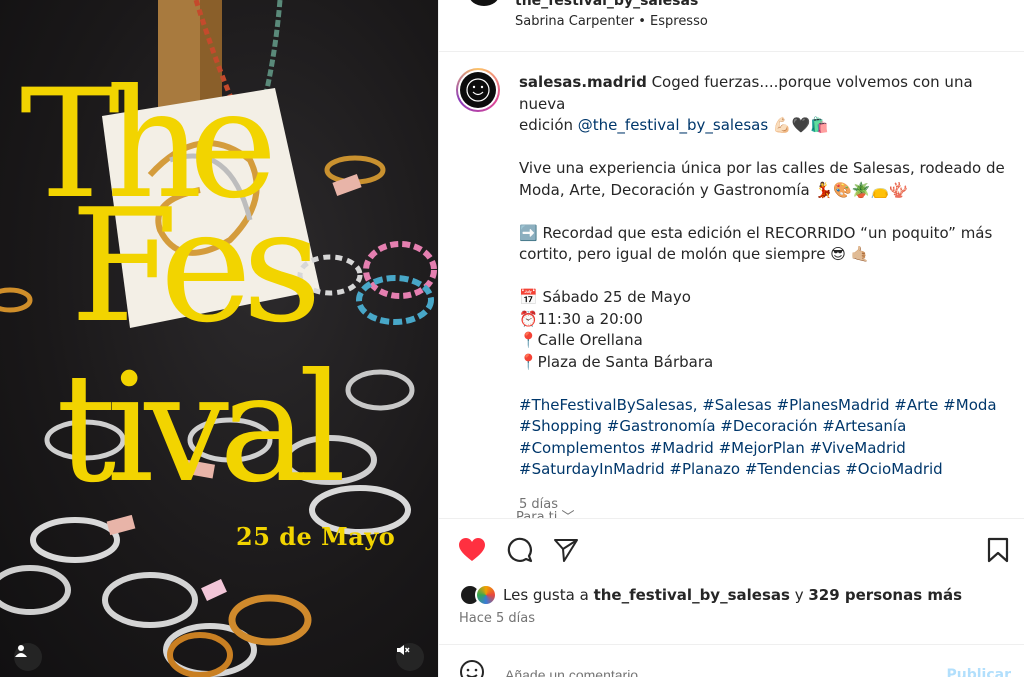 Image resolution: width=1024 pixels, height=677 pixels. I want to click on header-audio: Sabrina Carpenter • Espresso, so click(611, 21).